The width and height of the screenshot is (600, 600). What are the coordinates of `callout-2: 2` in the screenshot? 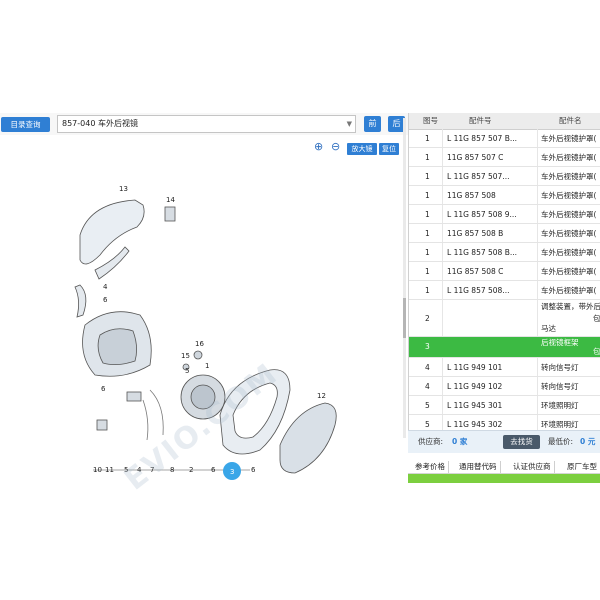 It's located at (191, 470).